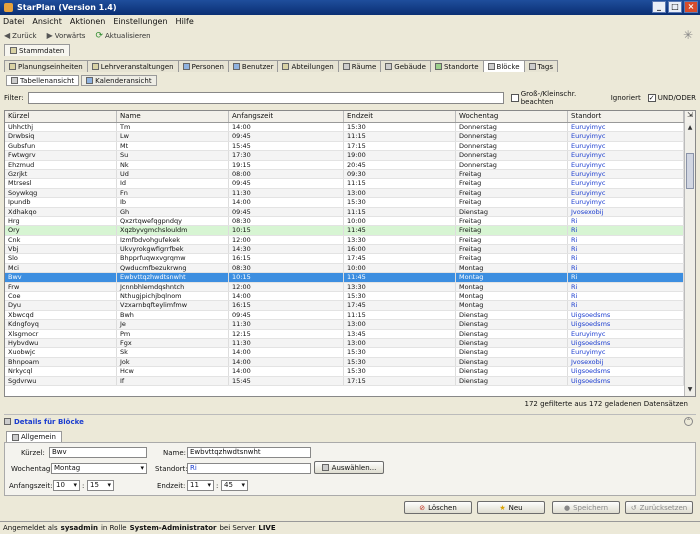 Image resolution: width=700 pixels, height=534 pixels. What do you see at coordinates (344, 268) in the screenshot?
I see `table-row: Mci Qwducmfbezukrwng 08:30 10:00 Montag Ri` at bounding box center [344, 268].